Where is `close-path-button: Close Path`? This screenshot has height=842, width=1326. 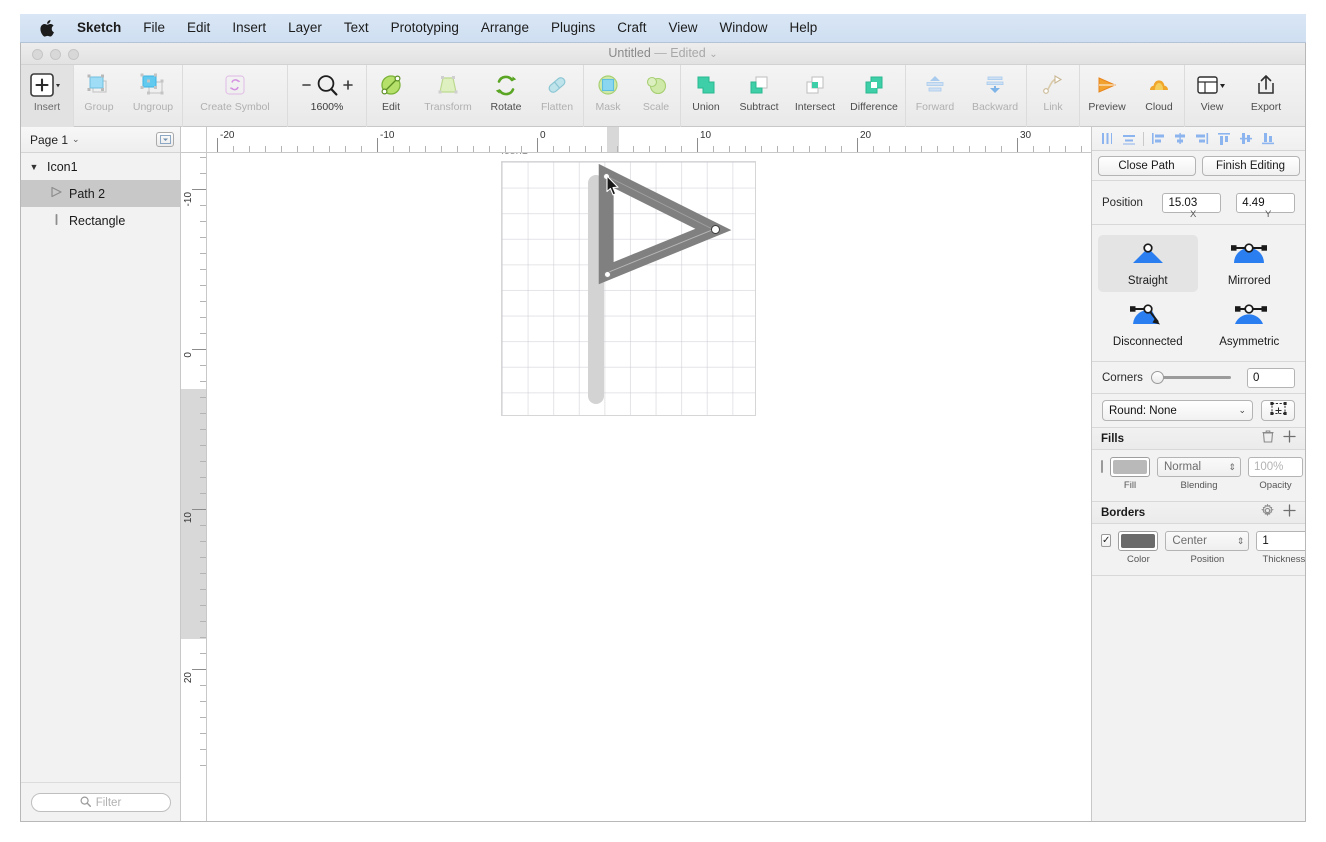 close-path-button: Close Path is located at coordinates (1146, 165).